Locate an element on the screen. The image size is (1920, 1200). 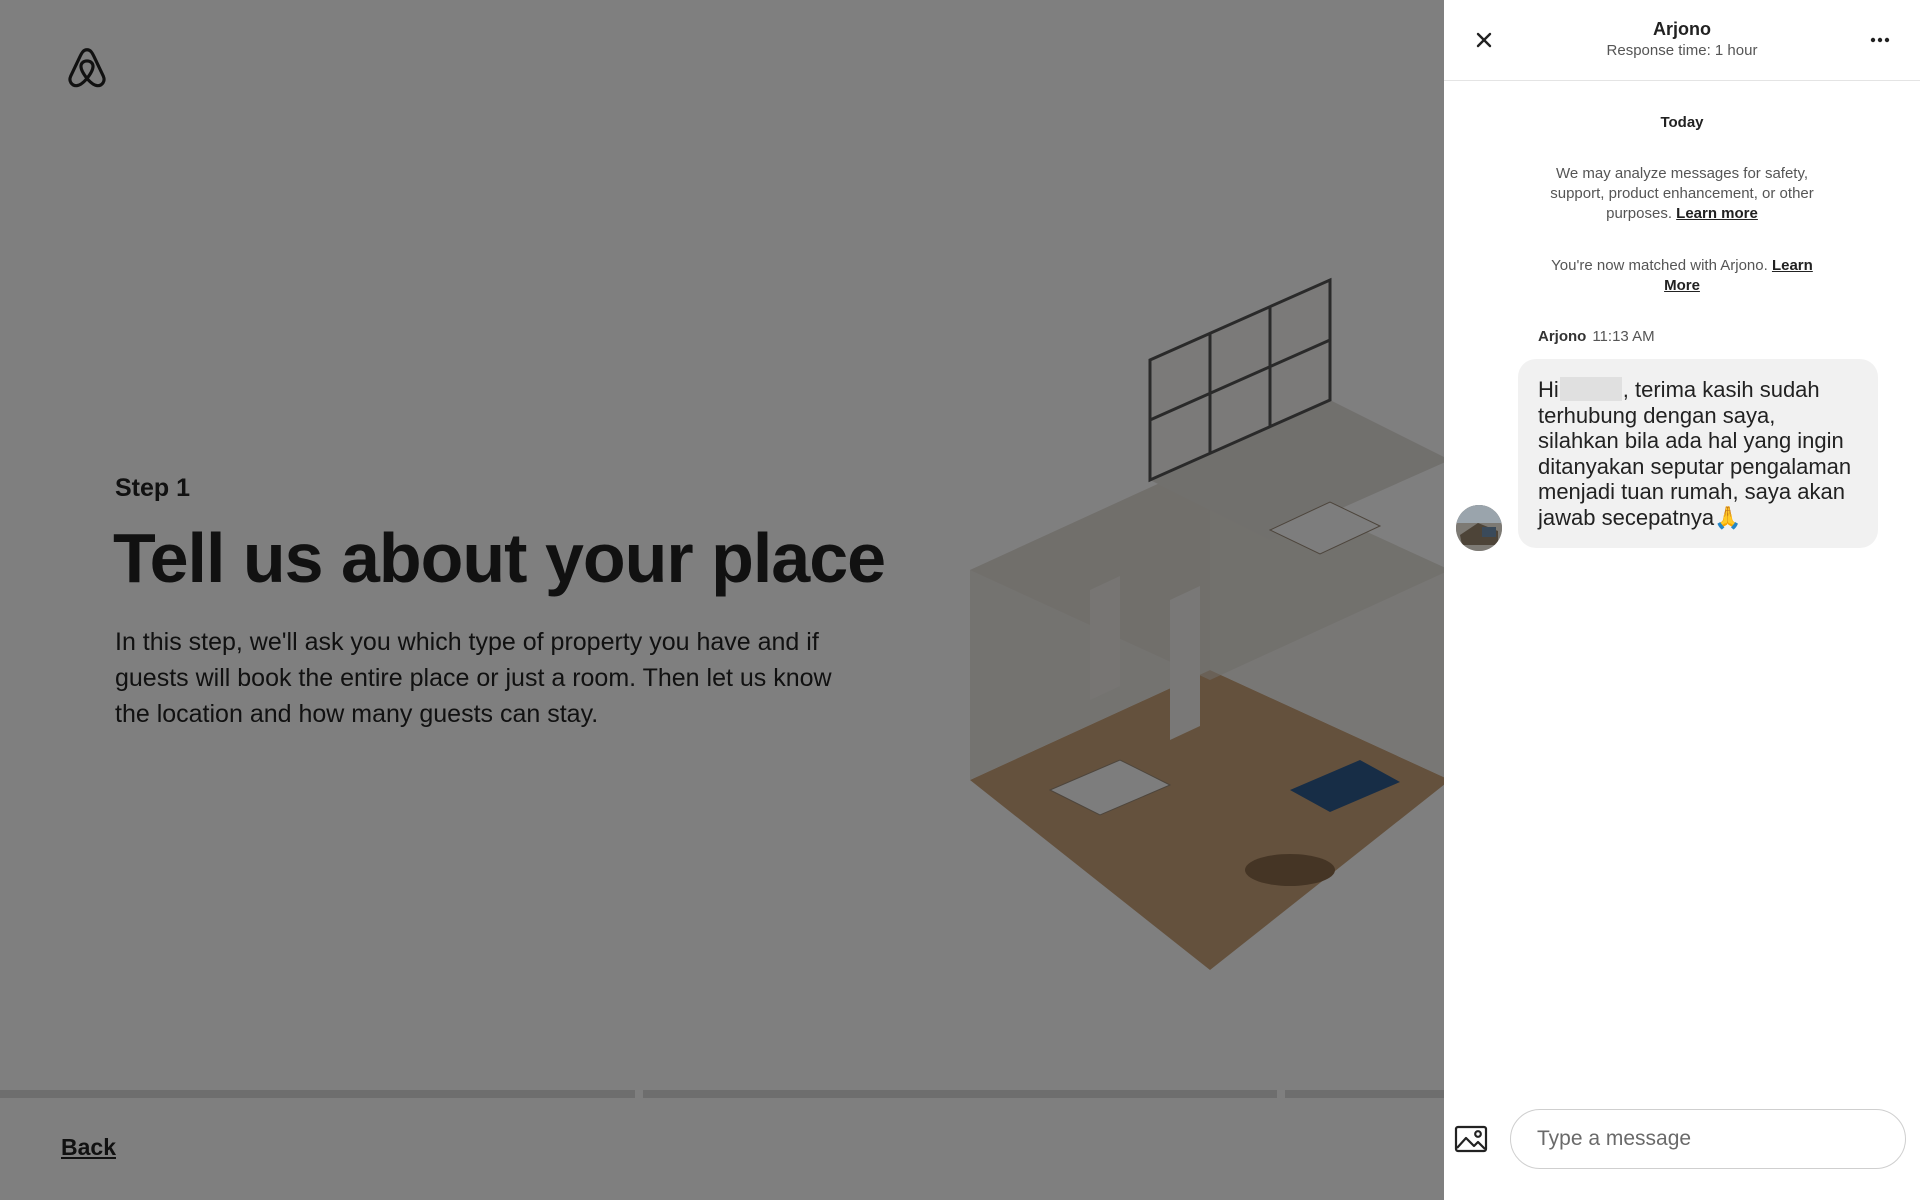
more-options-icon is located at coordinates (1880, 40).